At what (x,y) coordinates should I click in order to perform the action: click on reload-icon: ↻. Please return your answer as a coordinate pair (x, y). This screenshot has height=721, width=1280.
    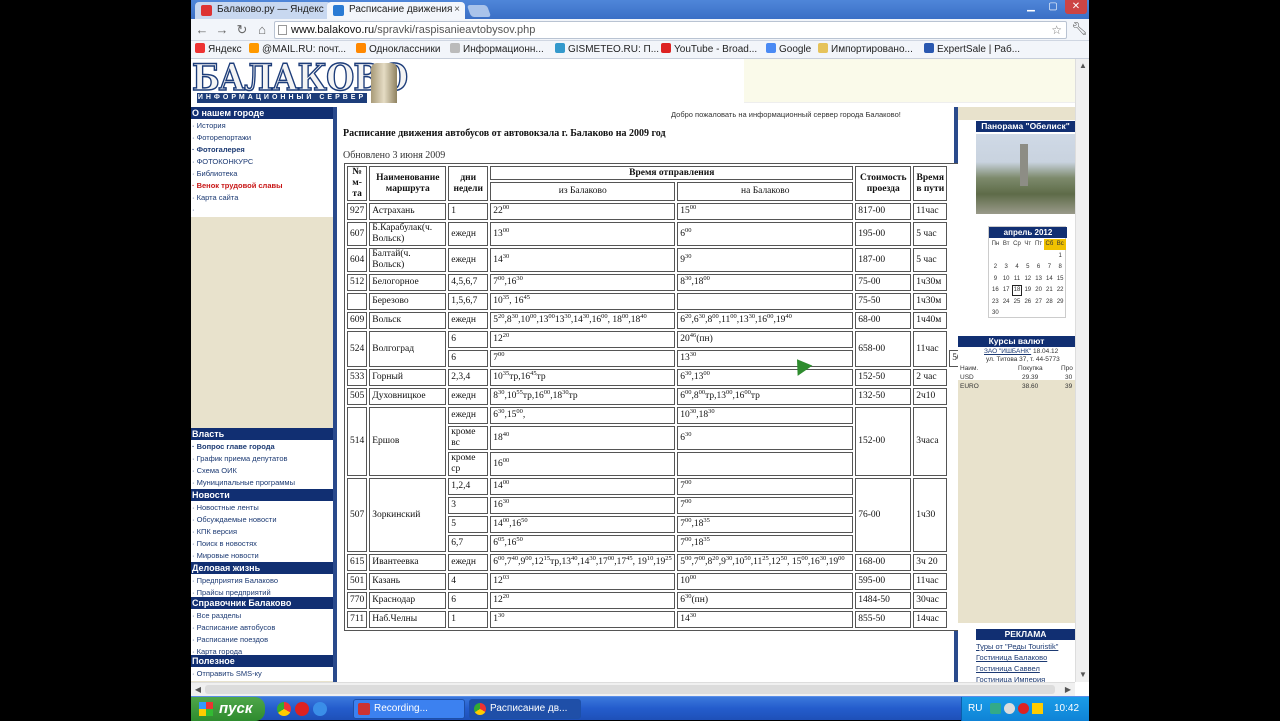
    Looking at the image, I should click on (242, 30).